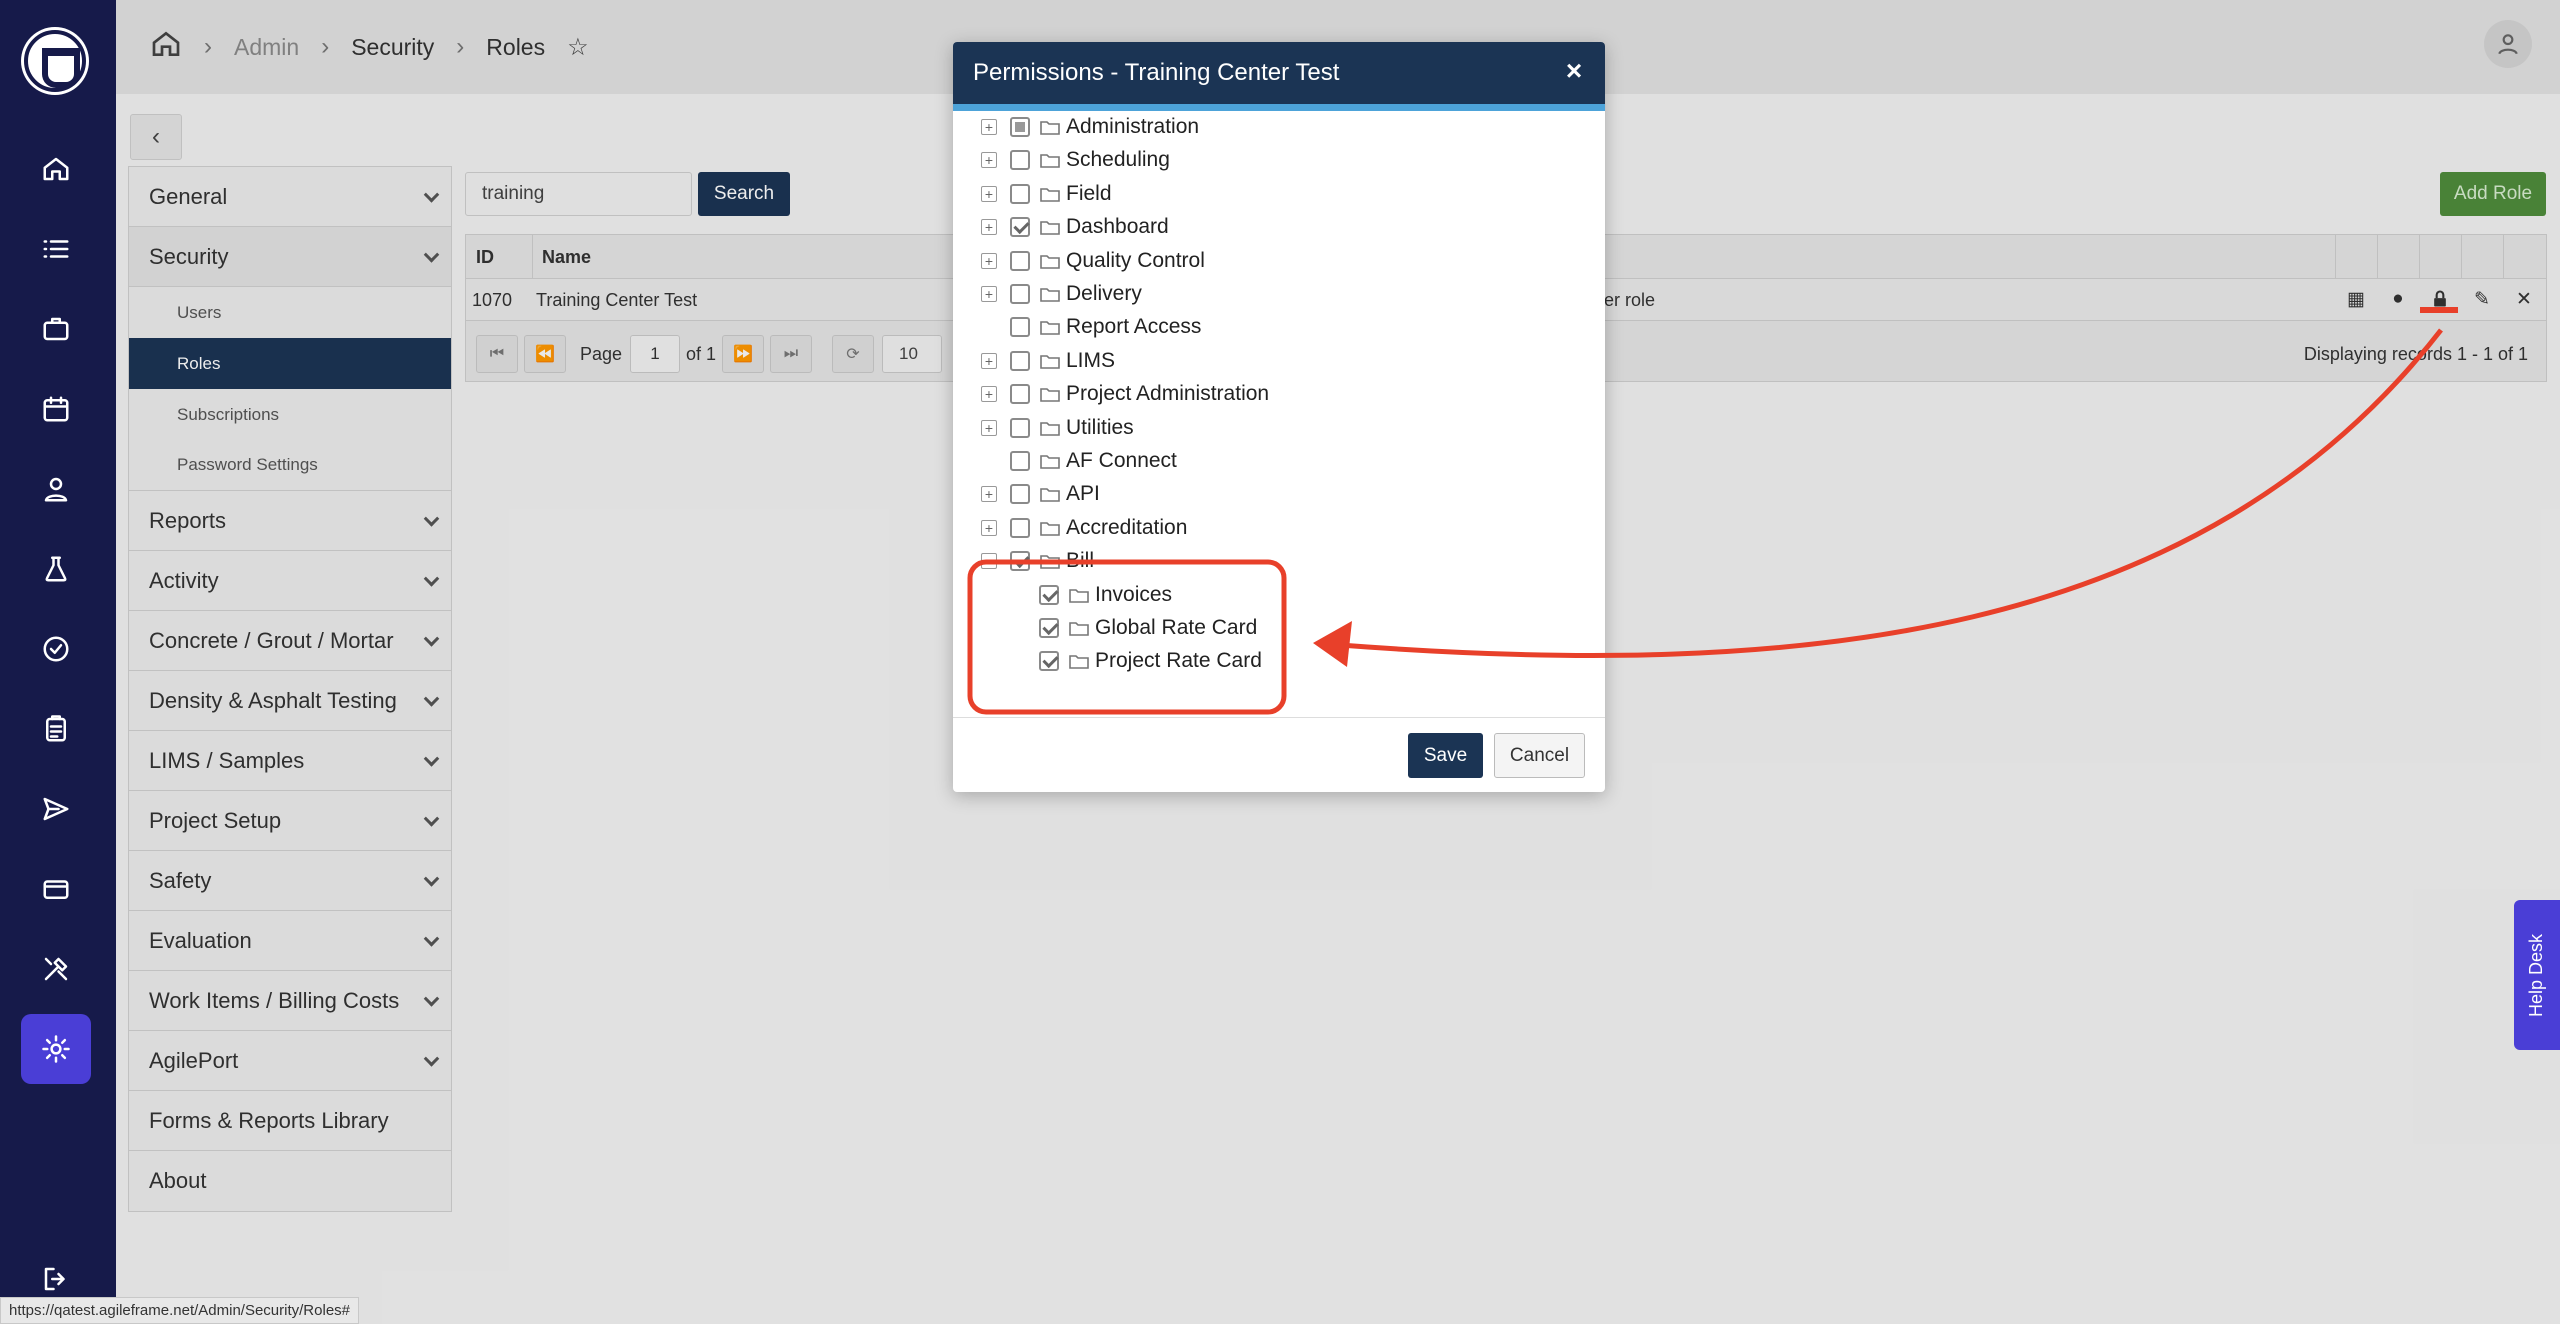 The image size is (2560, 1324). Describe the element at coordinates (56, 489) in the screenshot. I see `user-badge-icon` at that location.